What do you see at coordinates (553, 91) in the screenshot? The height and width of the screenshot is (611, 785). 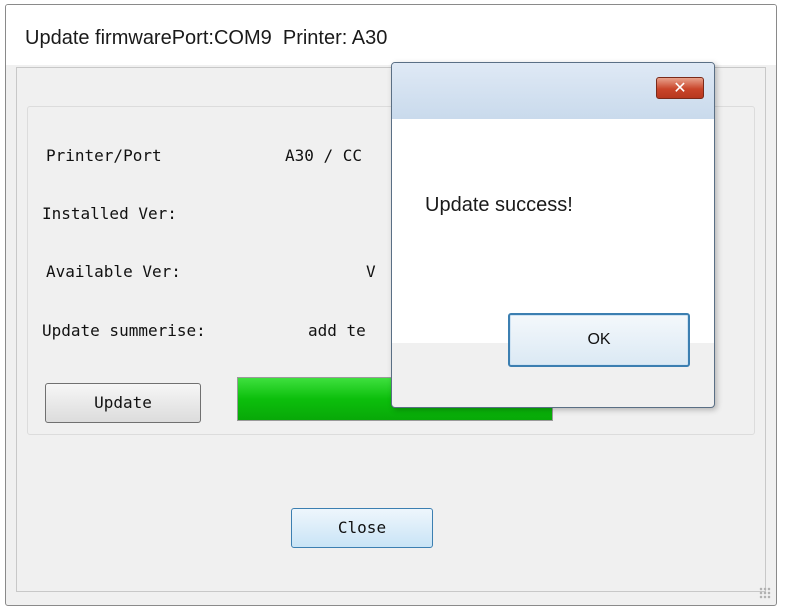 I see `dialog-title-bar: ✕` at bounding box center [553, 91].